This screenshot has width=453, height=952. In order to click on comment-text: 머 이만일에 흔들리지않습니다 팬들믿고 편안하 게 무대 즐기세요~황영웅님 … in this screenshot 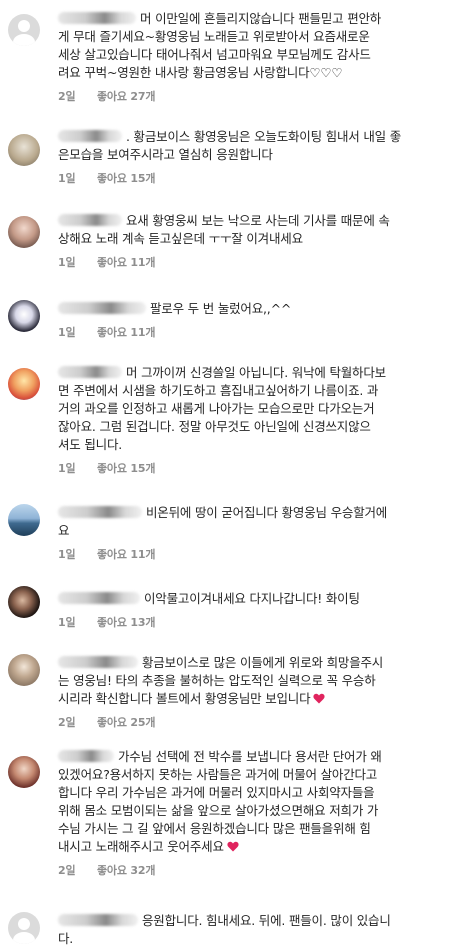, I will do `click(220, 45)`.